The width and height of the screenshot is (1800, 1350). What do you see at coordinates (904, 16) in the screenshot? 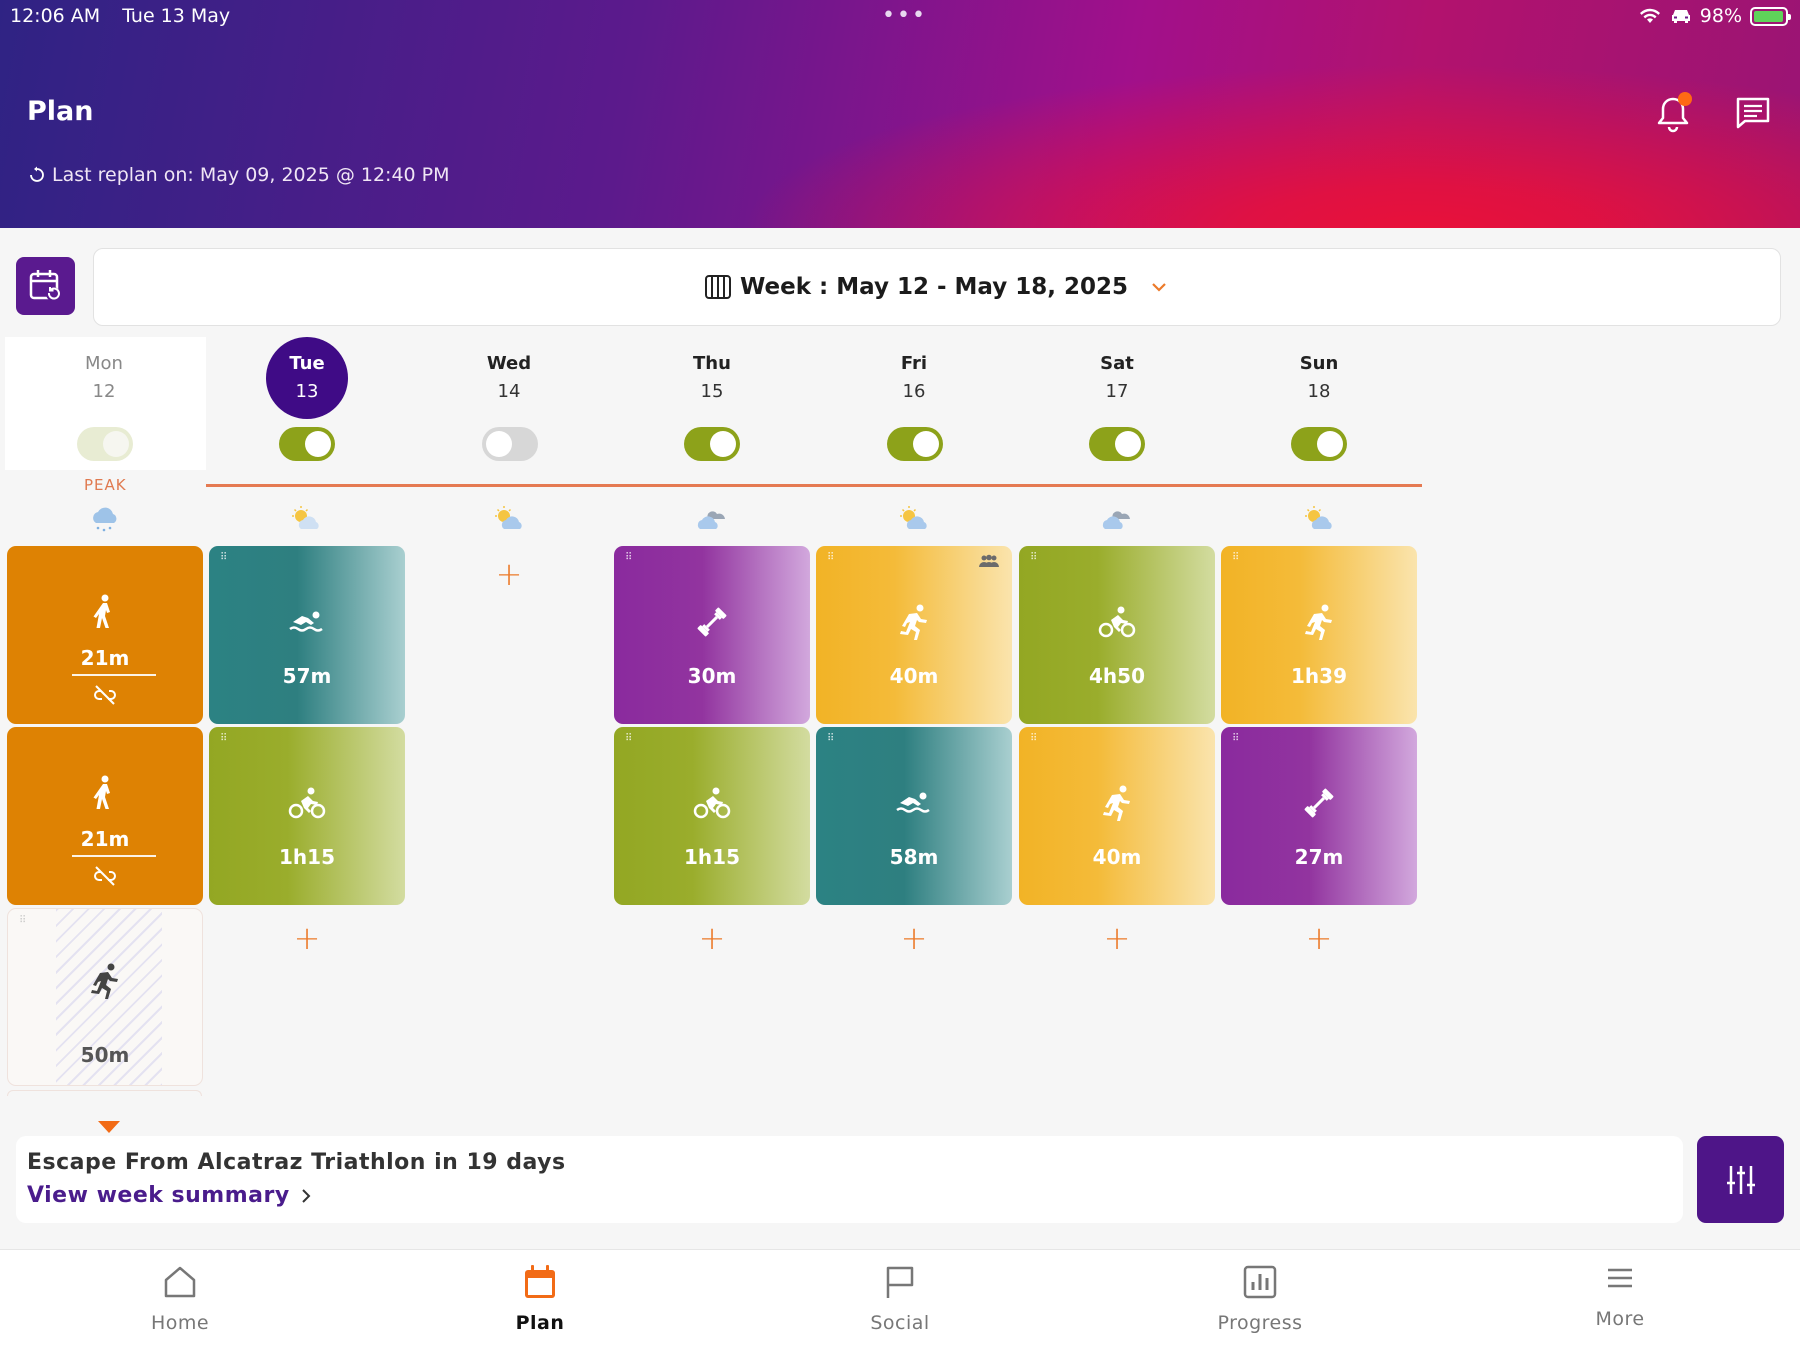
I see `multitask-dots-icon: •••` at bounding box center [904, 16].